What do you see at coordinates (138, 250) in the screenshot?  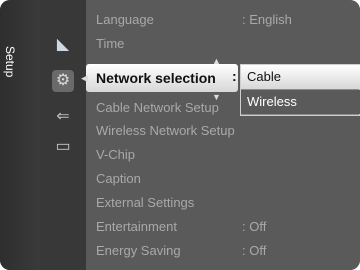 I see `menu-item-label: Energy Saving` at bounding box center [138, 250].